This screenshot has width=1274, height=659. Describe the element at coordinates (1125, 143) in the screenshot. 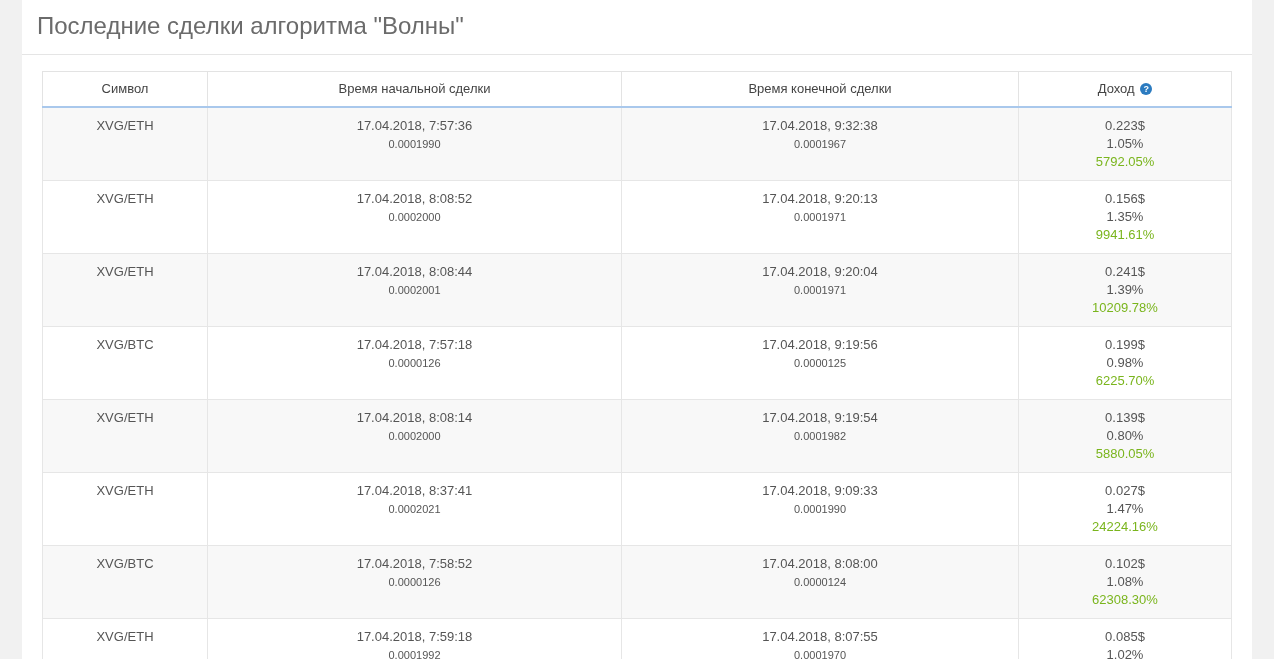

I see `percent-text: 1.05%` at that location.